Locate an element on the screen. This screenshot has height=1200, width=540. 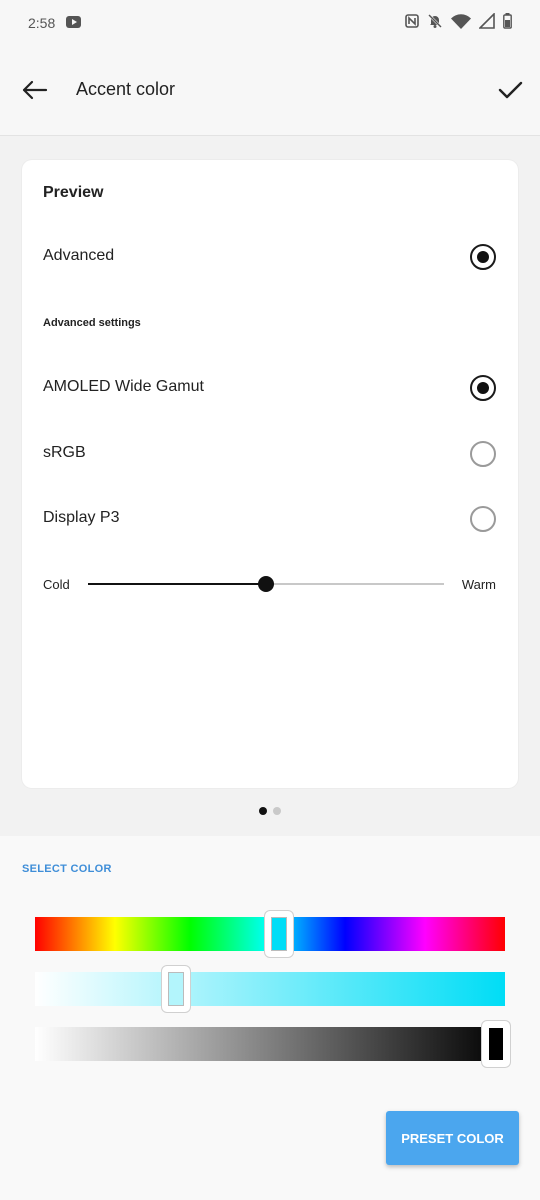
warm-label: Warm is located at coordinates (478, 584).